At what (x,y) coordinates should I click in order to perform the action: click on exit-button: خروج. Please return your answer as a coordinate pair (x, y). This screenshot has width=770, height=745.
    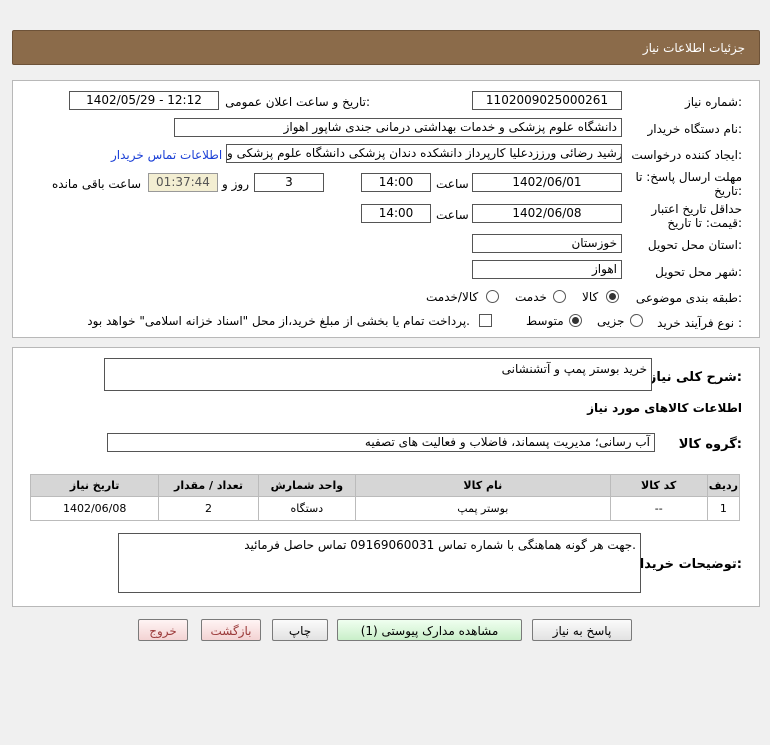
    Looking at the image, I should click on (163, 630).